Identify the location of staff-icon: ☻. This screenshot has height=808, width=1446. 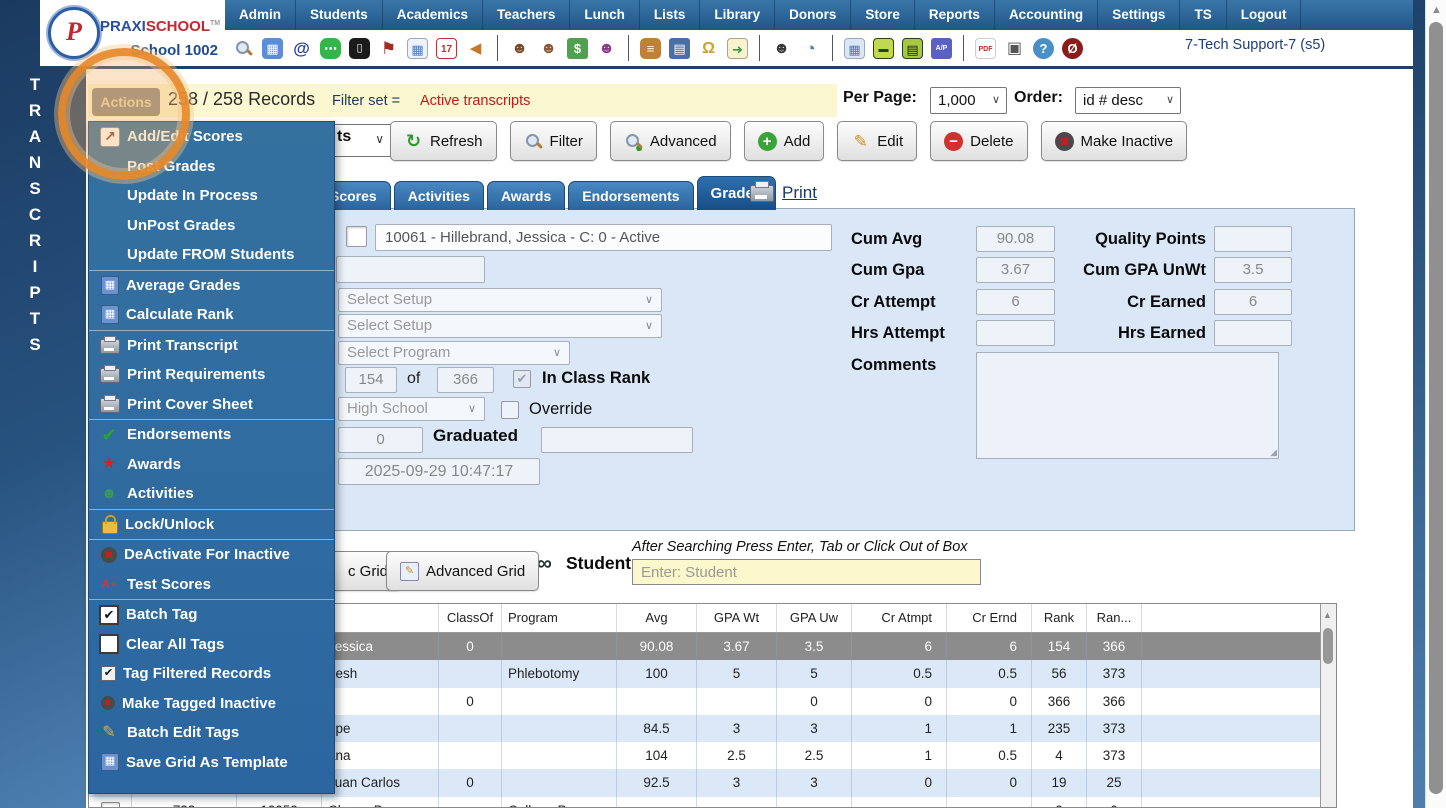
(781, 48).